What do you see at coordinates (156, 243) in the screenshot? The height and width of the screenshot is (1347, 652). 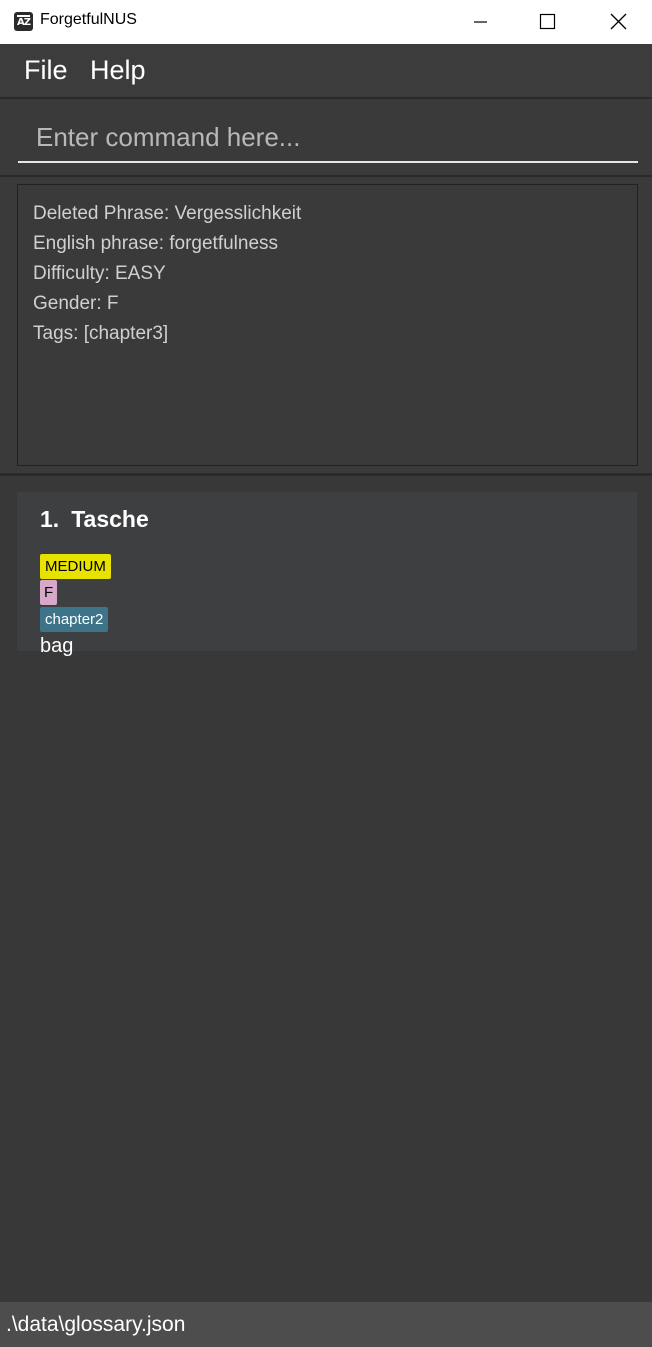 I see `result-line: English phrase: forgetfulness` at bounding box center [156, 243].